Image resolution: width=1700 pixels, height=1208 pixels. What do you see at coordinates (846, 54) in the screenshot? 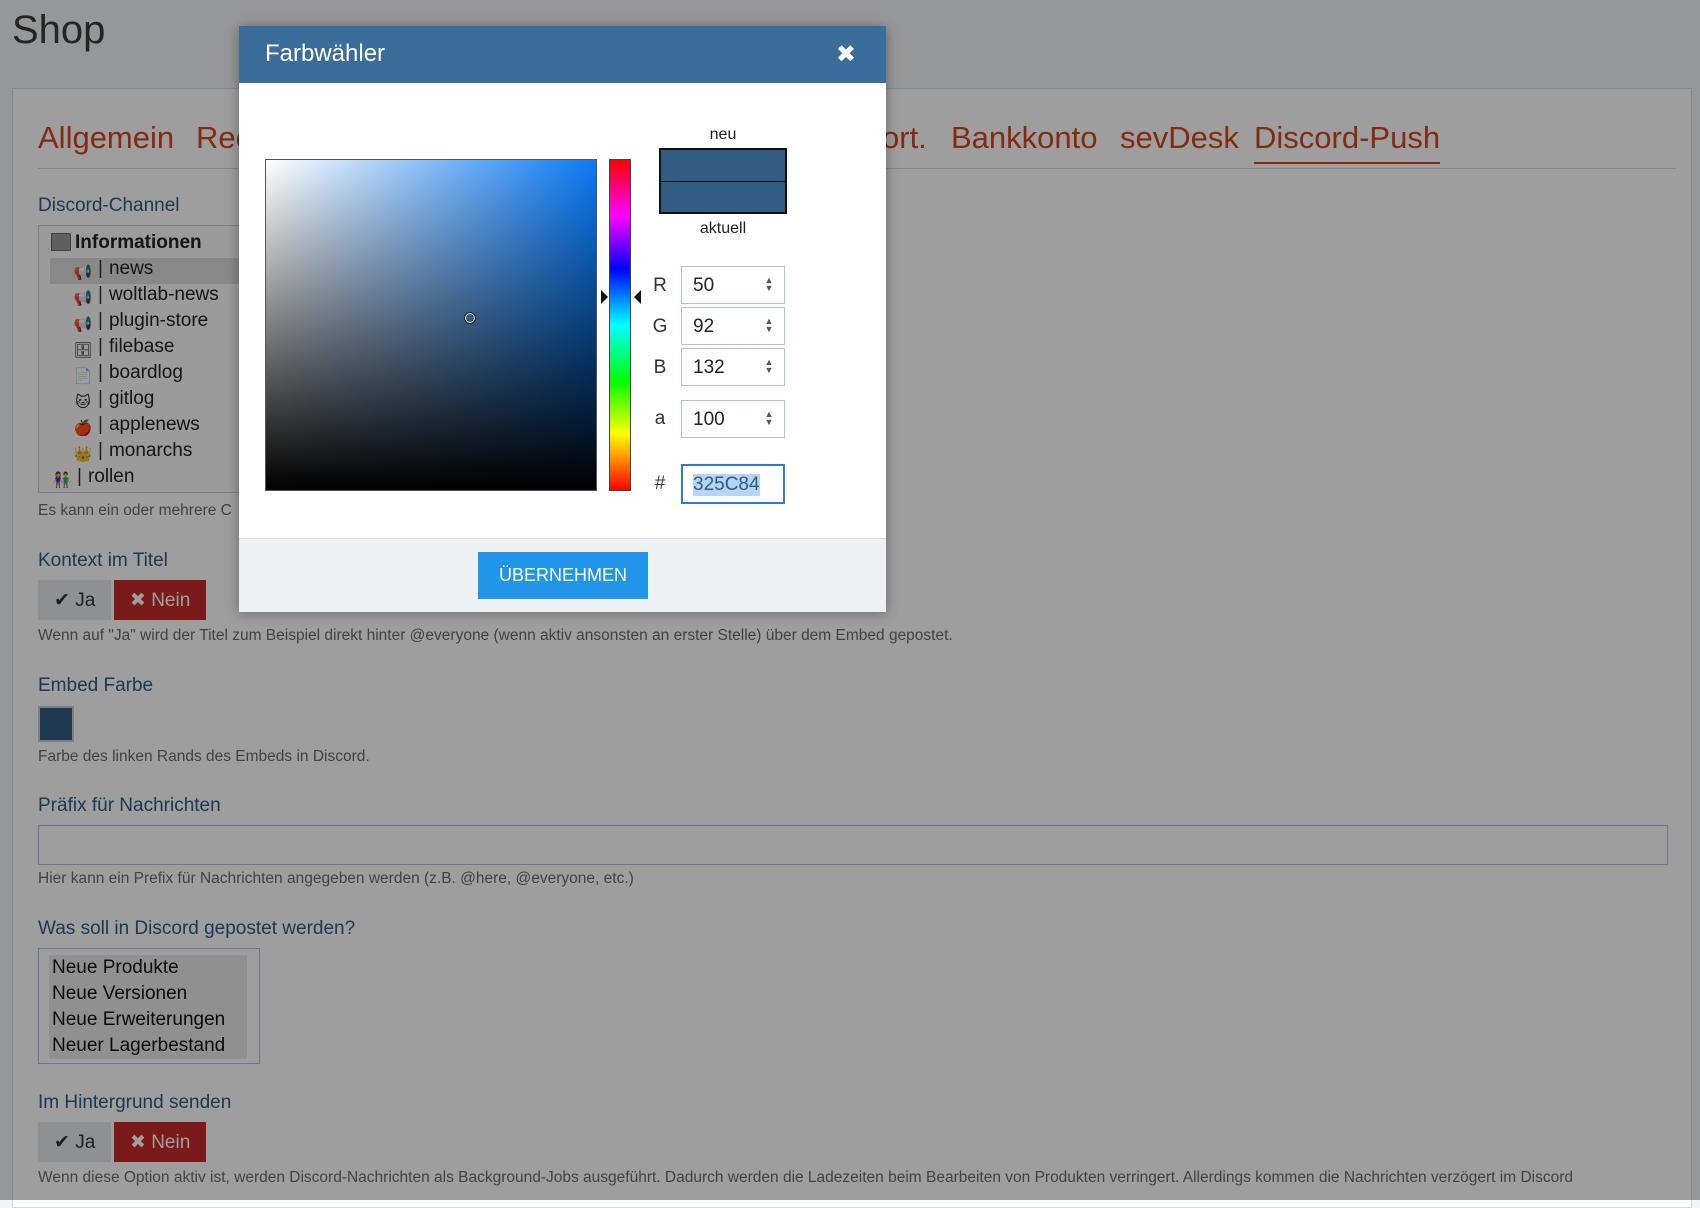
I see `close-icon: ✖` at bounding box center [846, 54].